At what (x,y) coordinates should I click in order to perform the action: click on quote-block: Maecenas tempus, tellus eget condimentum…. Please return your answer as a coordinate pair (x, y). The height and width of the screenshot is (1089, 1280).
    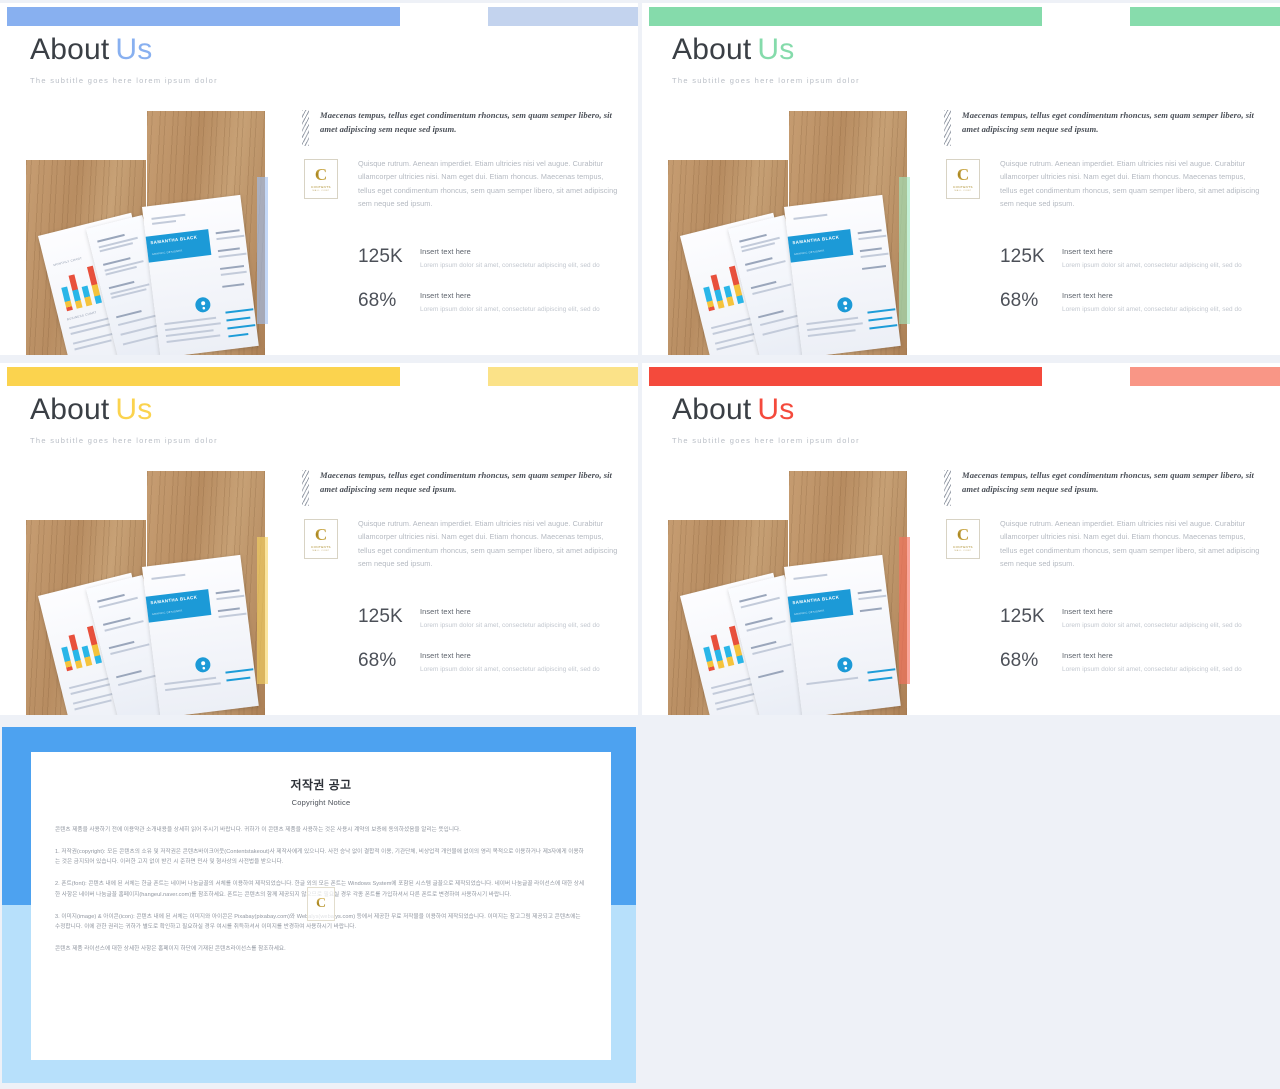
    Looking at the image, I should click on (461, 127).